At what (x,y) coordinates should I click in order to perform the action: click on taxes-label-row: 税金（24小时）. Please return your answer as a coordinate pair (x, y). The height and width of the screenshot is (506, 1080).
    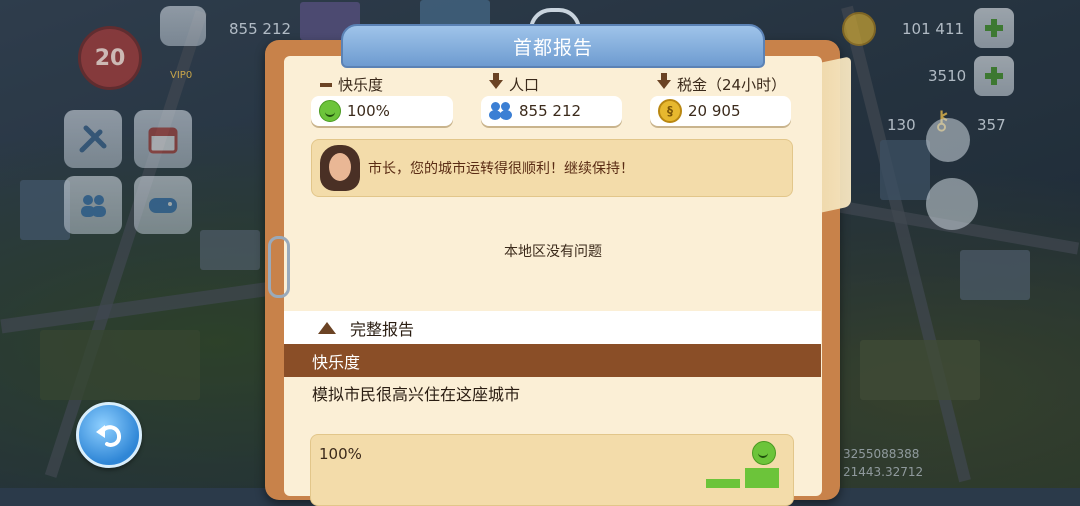
    Looking at the image, I should click on (722, 84).